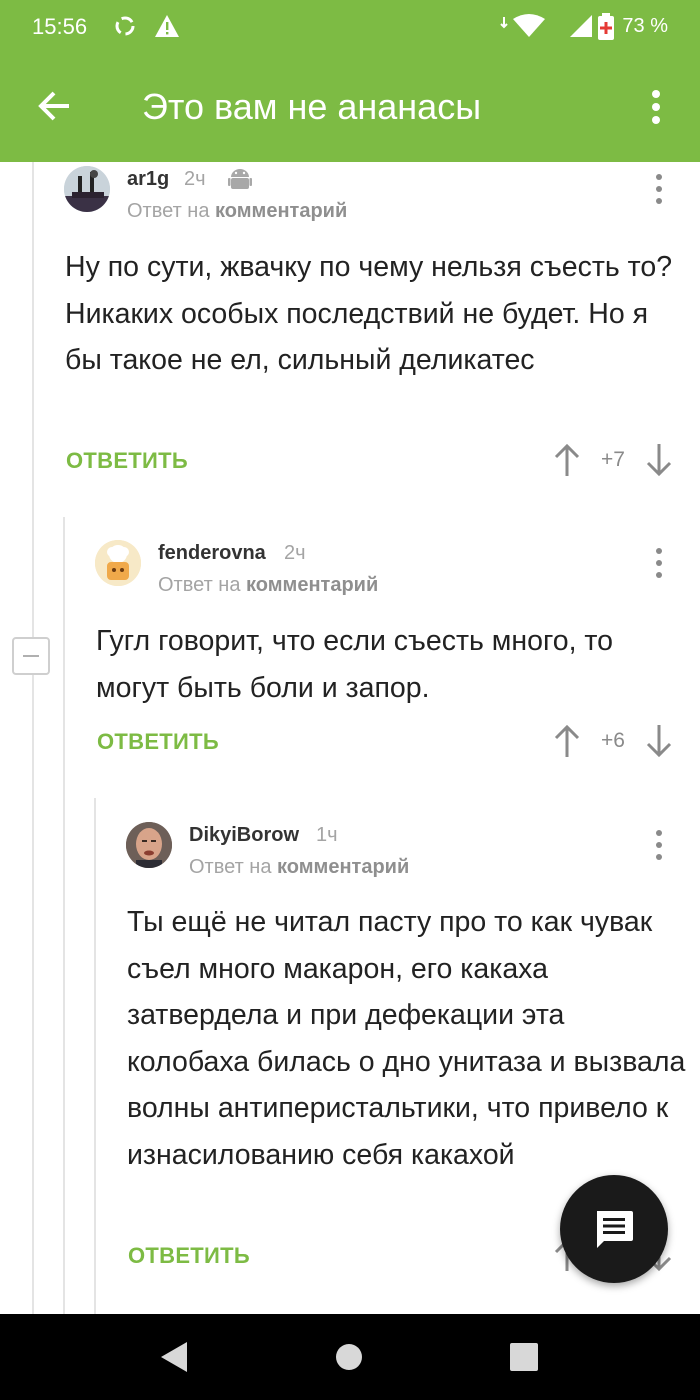 This screenshot has height=1400, width=700. Describe the element at coordinates (645, 26) in the screenshot. I see `battery-level: 73 %` at that location.